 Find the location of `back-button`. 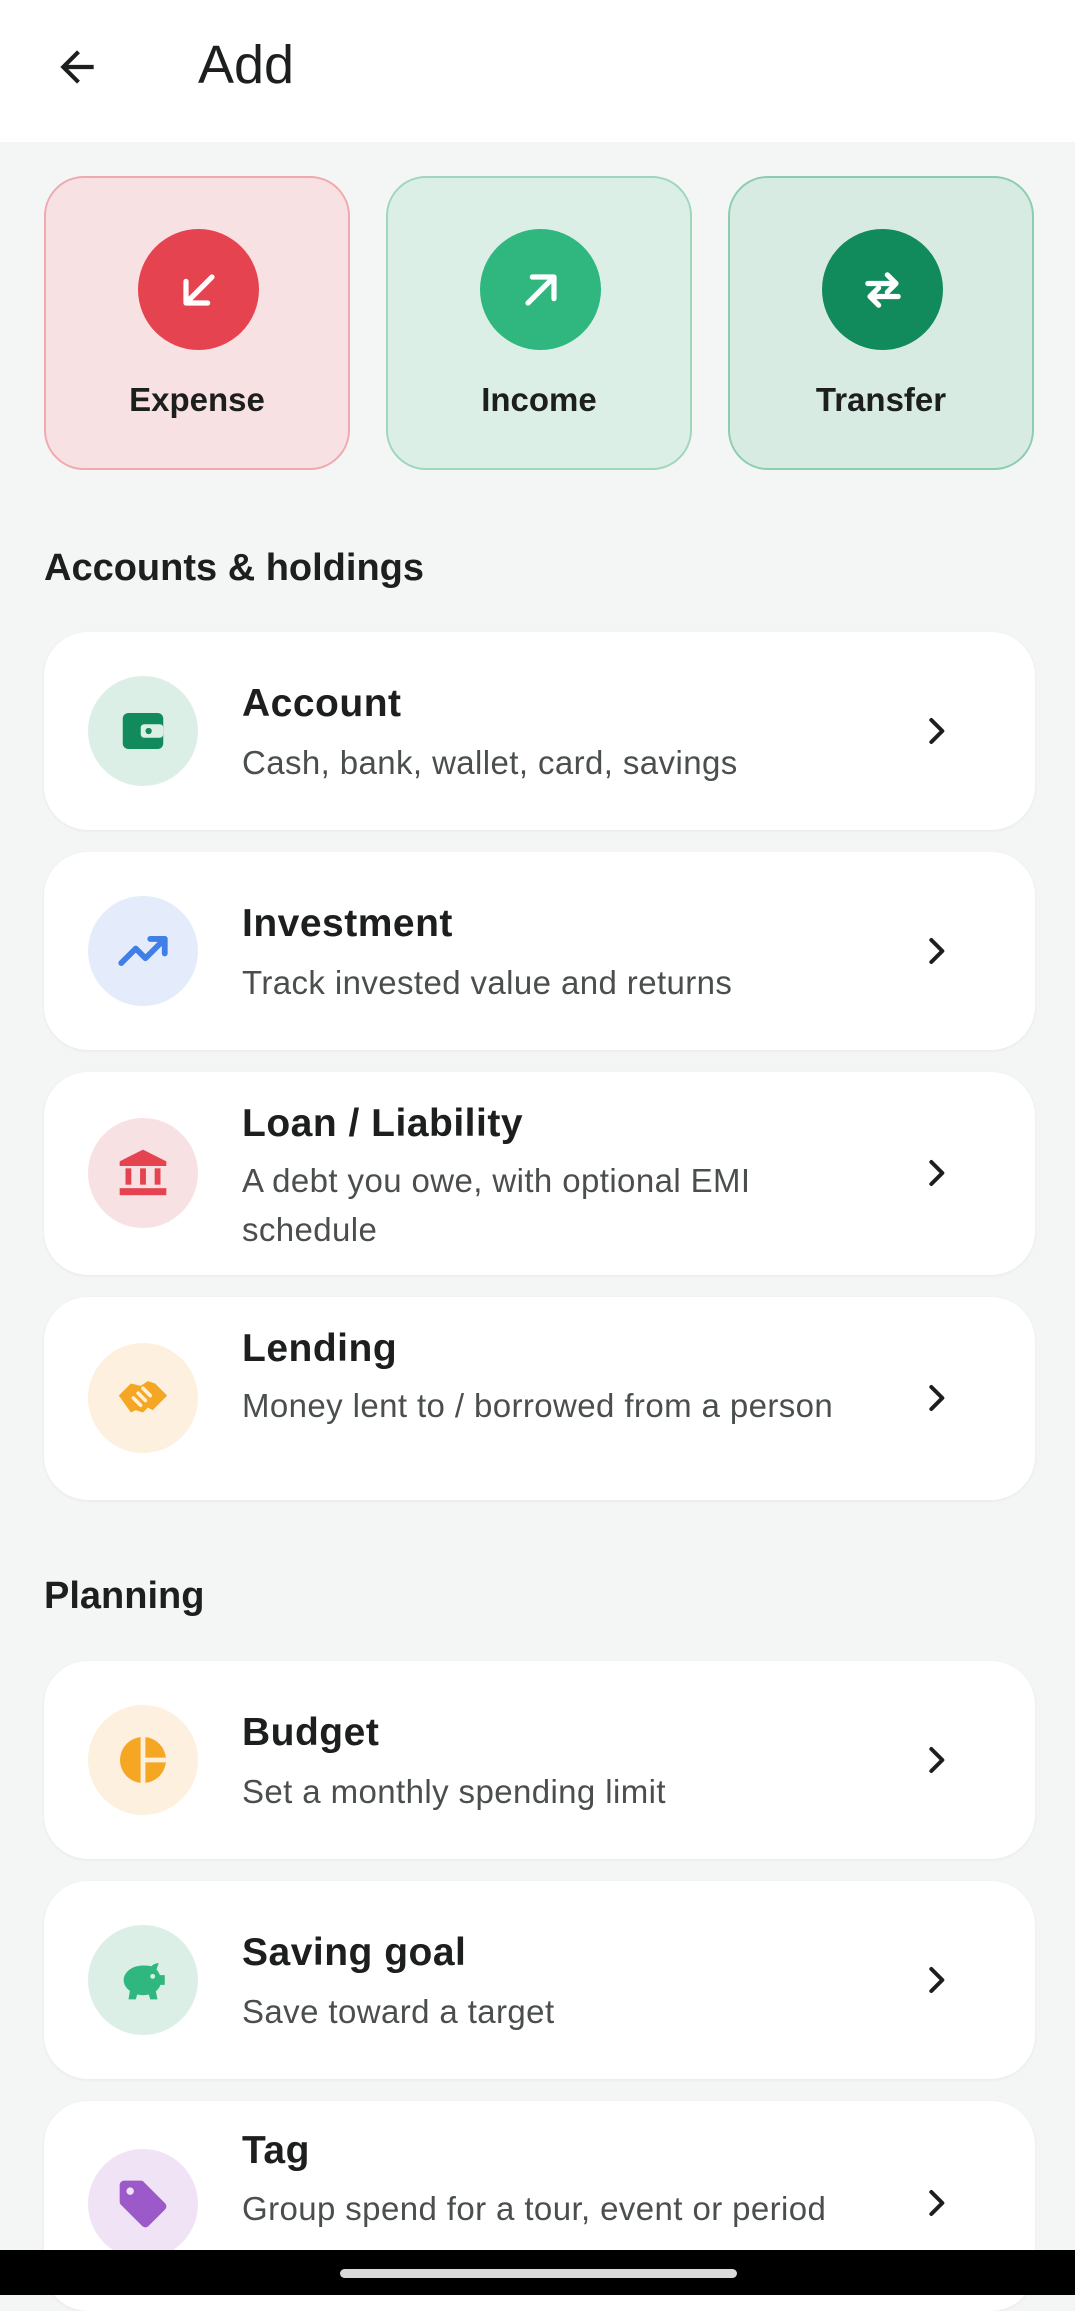

back-button is located at coordinates (77, 67).